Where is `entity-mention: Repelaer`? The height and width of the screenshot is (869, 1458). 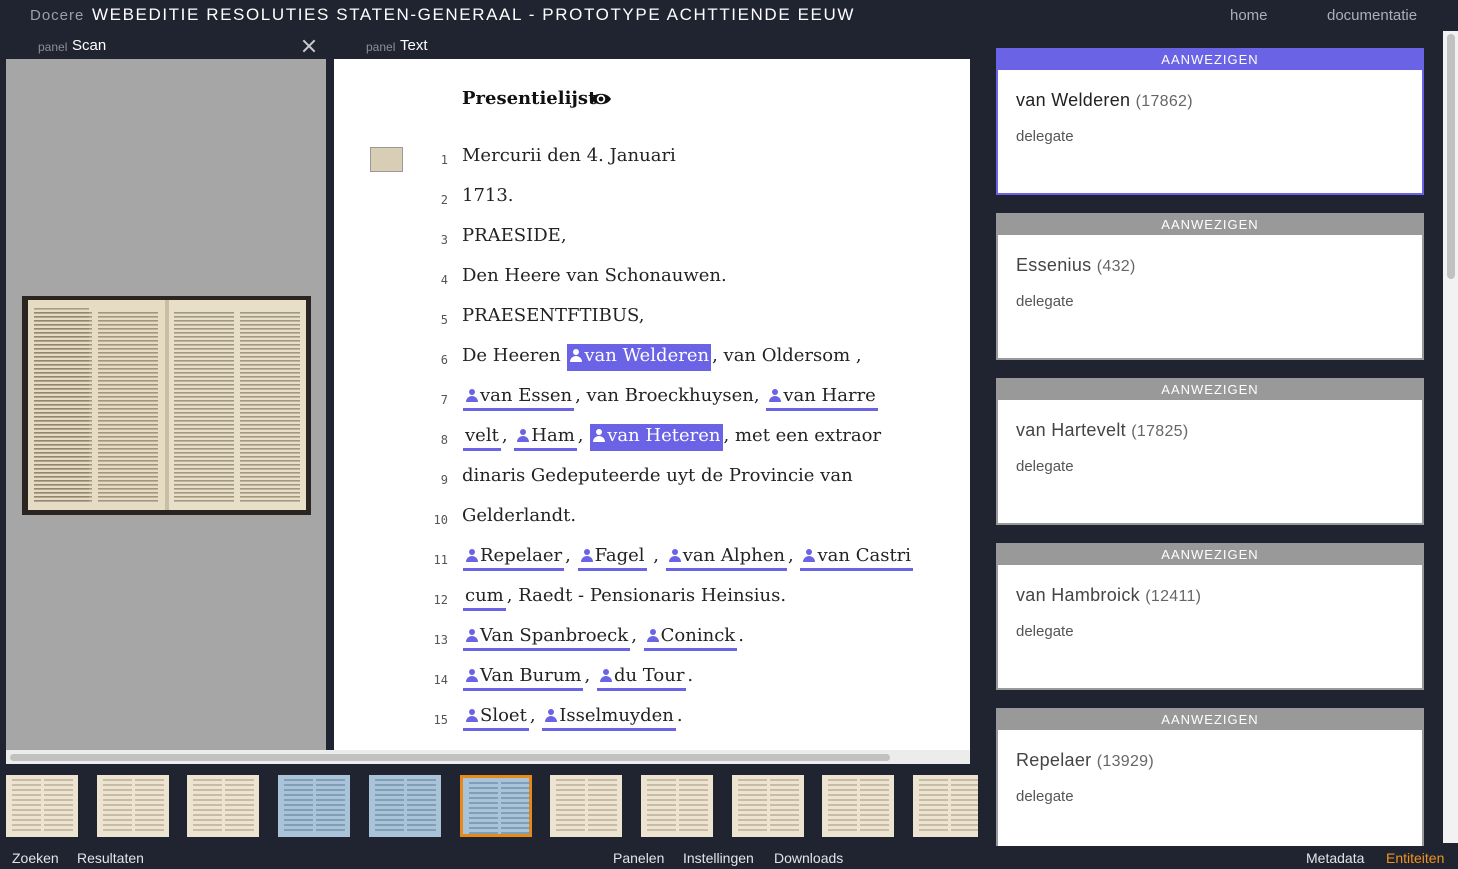 entity-mention: Repelaer is located at coordinates (514, 557).